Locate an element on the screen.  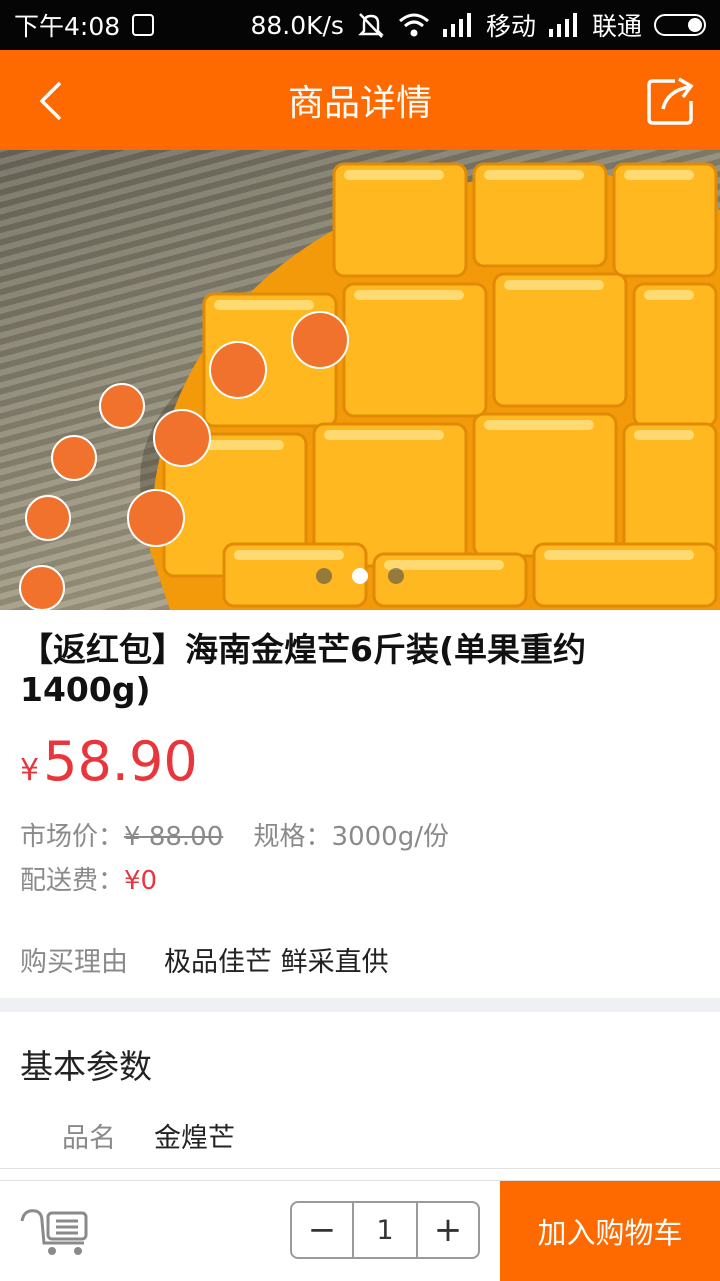
share-icon is located at coordinates (670, 101).